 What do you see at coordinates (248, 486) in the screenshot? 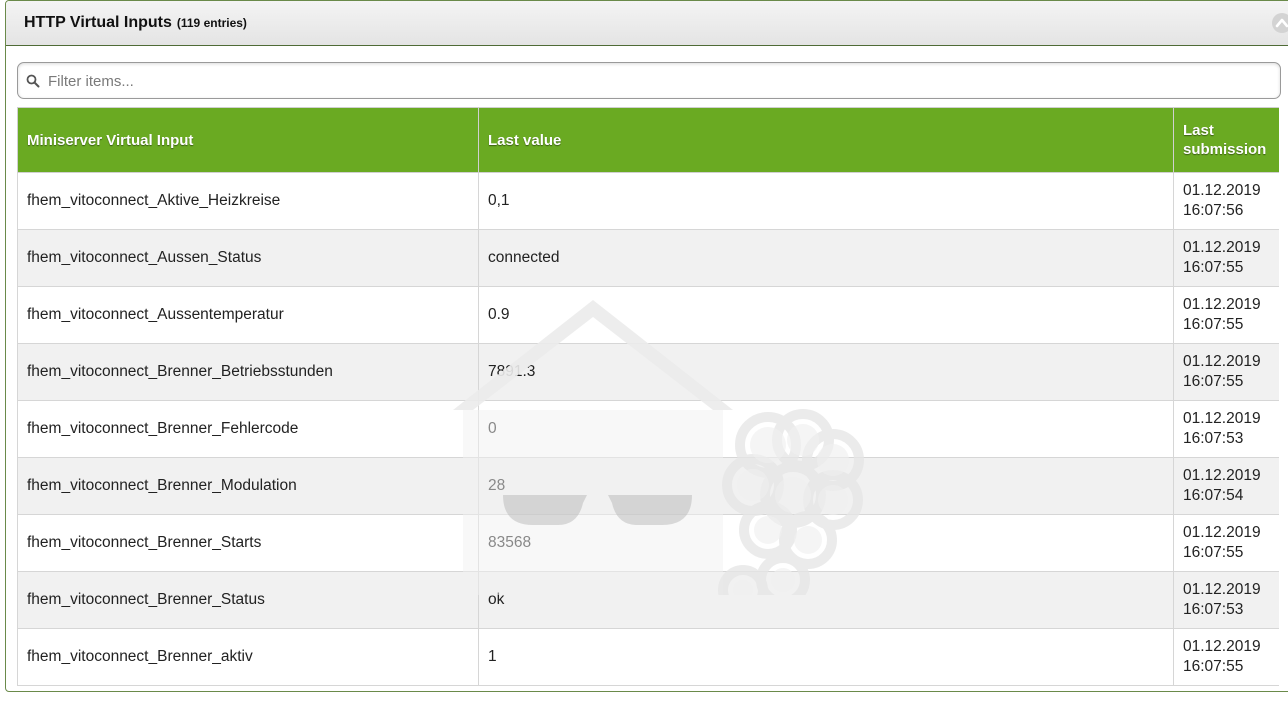
I see `cell-virtual-input-name: fhem_vitoconnect_Brenner_Modulation` at bounding box center [248, 486].